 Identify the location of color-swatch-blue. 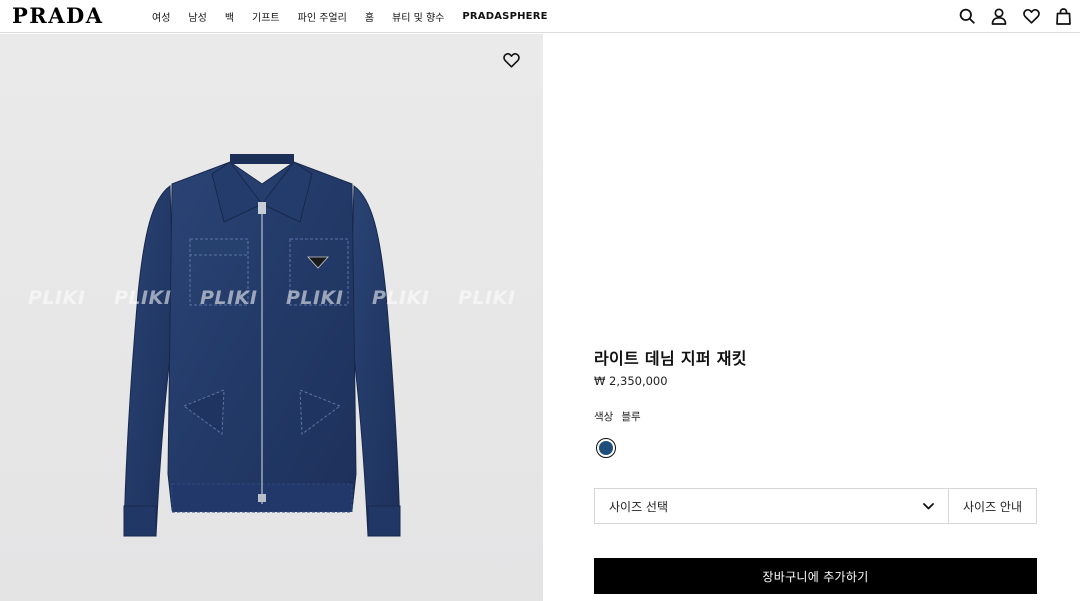
(606, 448).